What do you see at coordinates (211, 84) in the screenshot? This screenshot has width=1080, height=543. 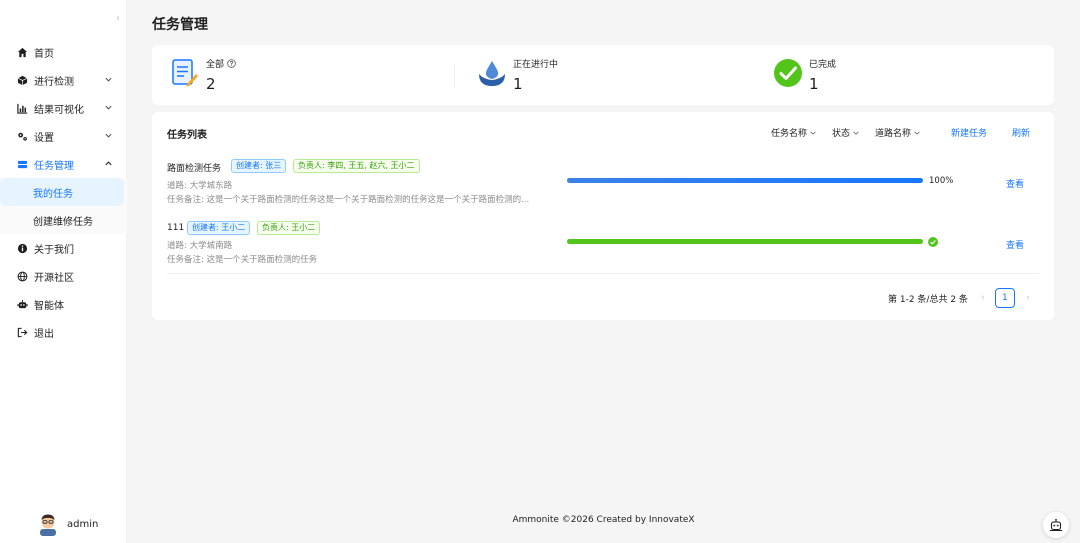 I see `stat-all-value: 2` at bounding box center [211, 84].